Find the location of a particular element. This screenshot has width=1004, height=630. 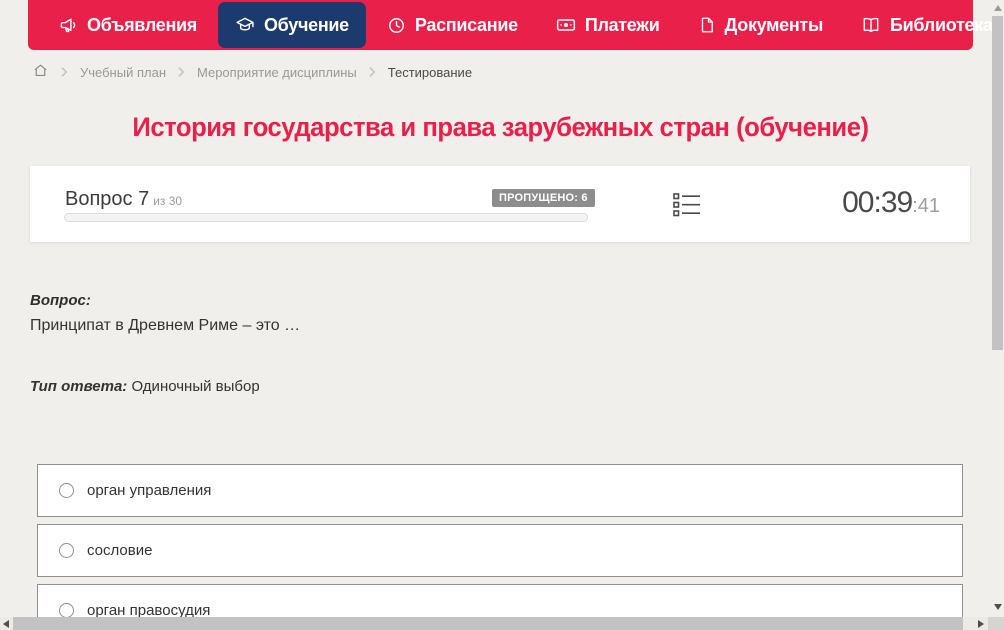

question-header-panel: Вопрос 7 из 30 ПРОПУЩЕНО: 6 00:39:41 is located at coordinates (500, 204).